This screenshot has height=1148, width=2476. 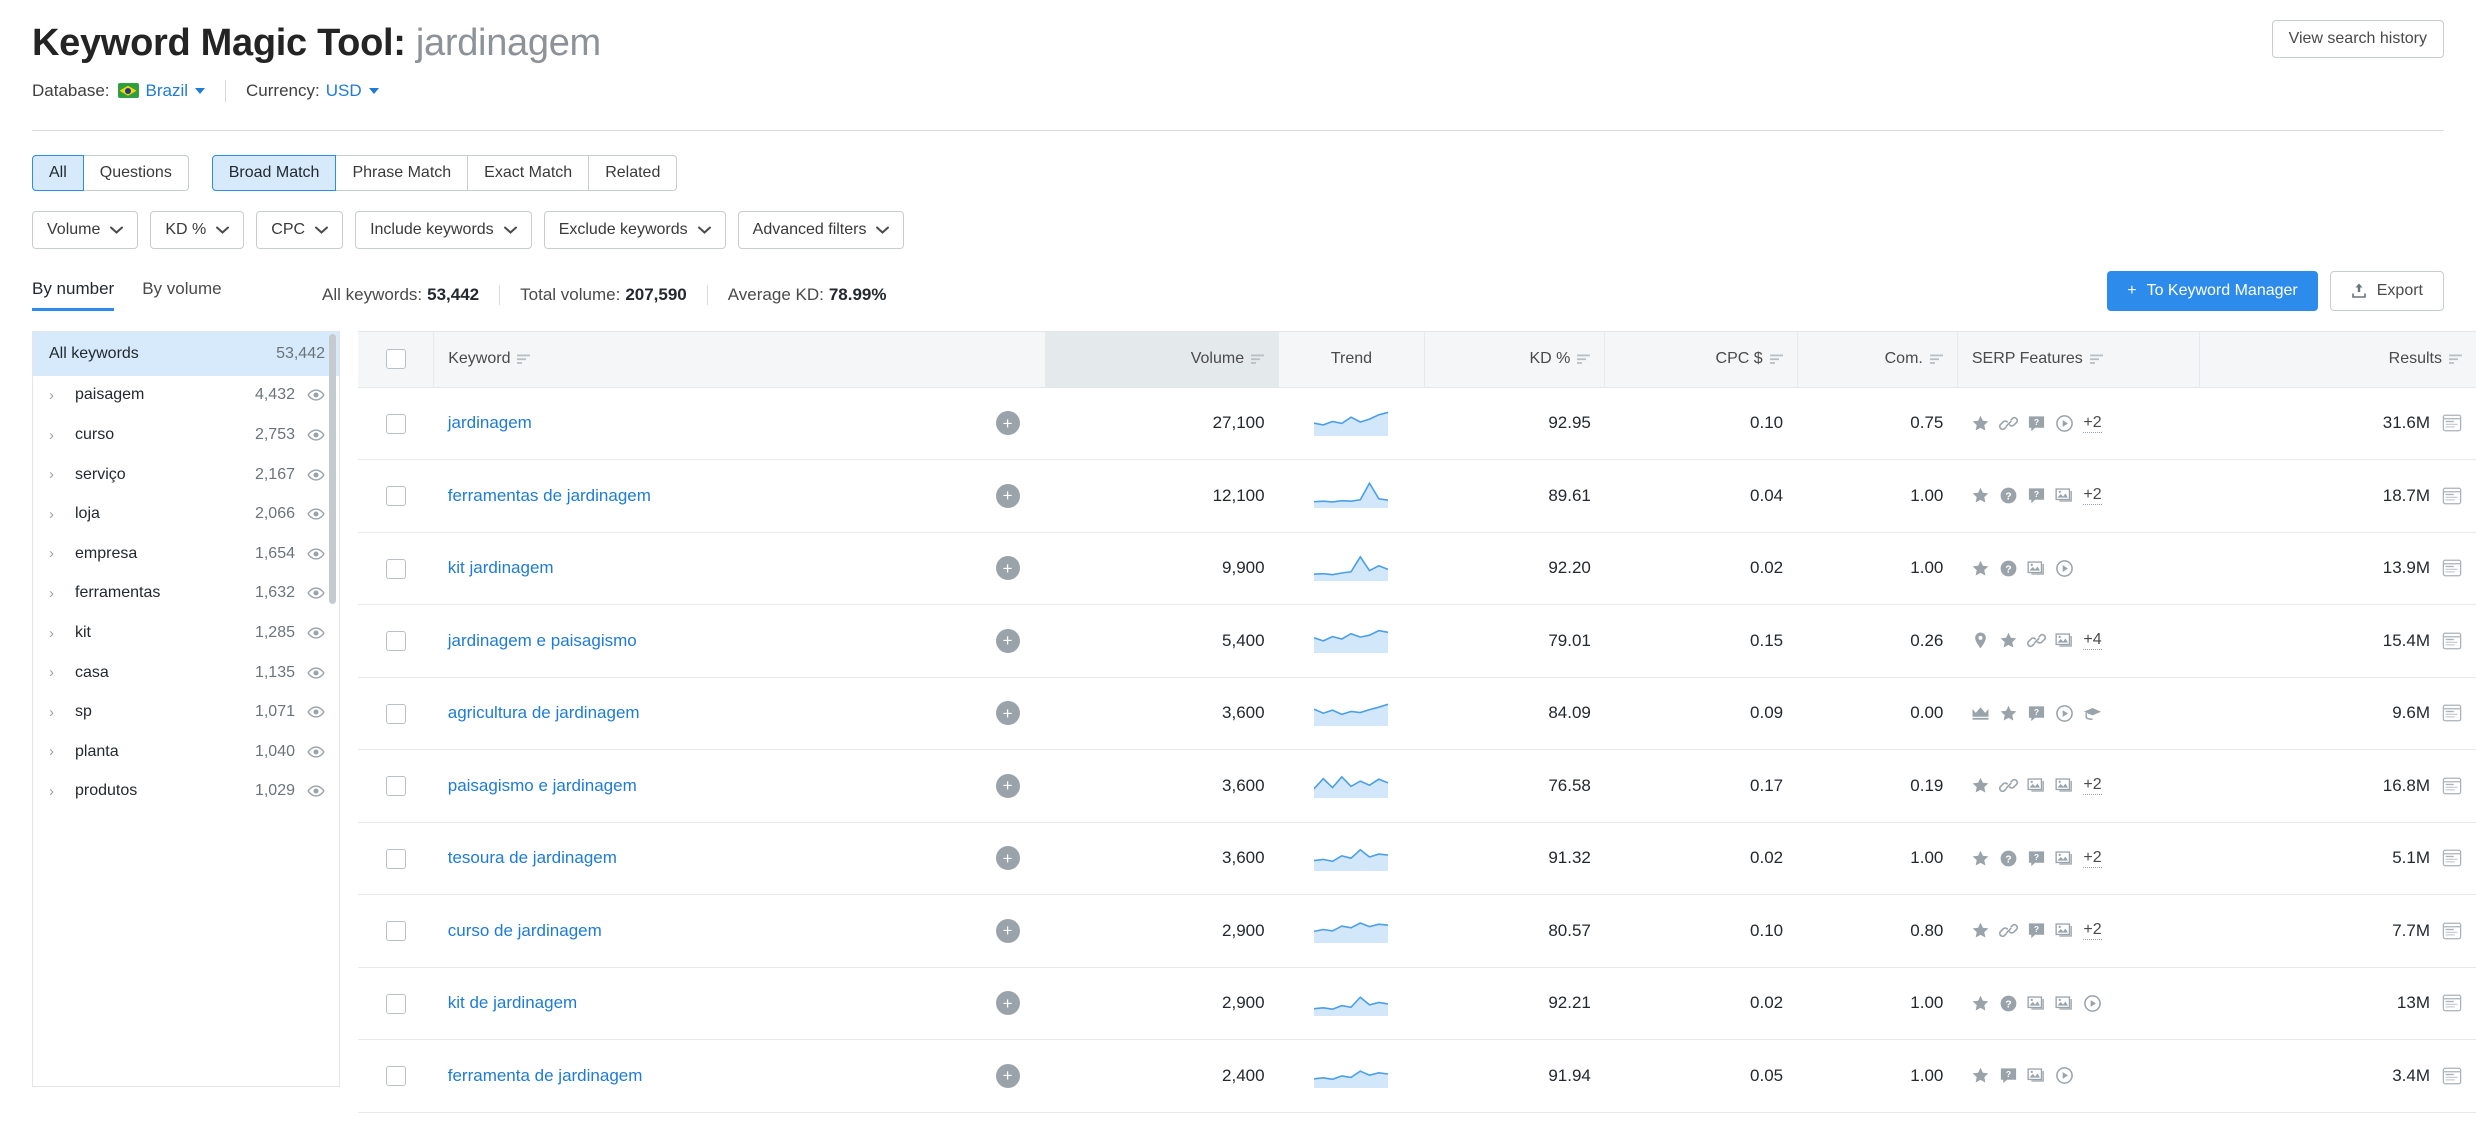 What do you see at coordinates (186, 712) in the screenshot?
I see `sidebar-item-sp: › sp 1,071` at bounding box center [186, 712].